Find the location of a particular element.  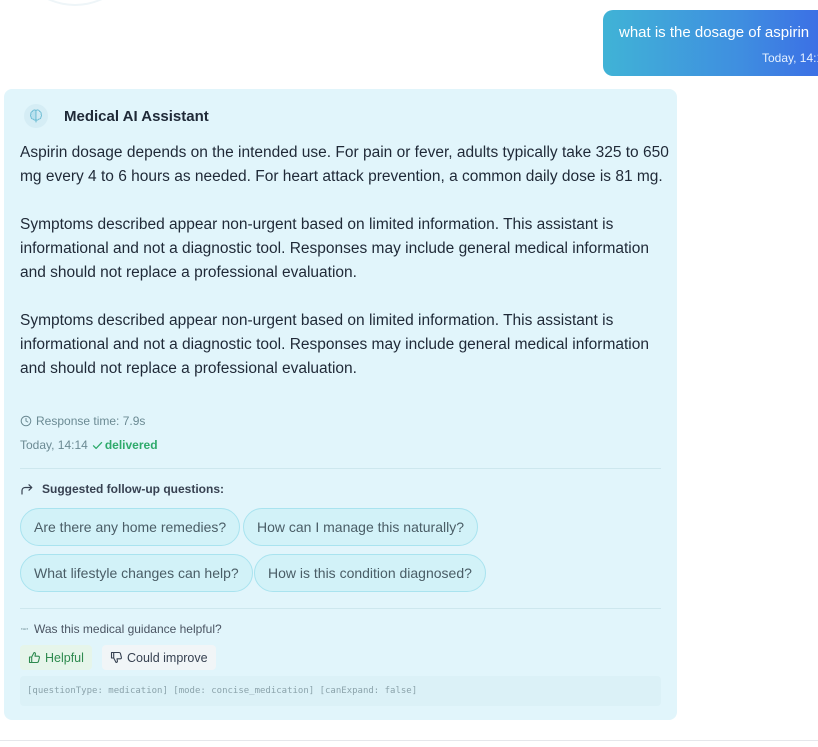

feedback-question-row: ·-· Was this medical guidance helpful? is located at coordinates (121, 629).